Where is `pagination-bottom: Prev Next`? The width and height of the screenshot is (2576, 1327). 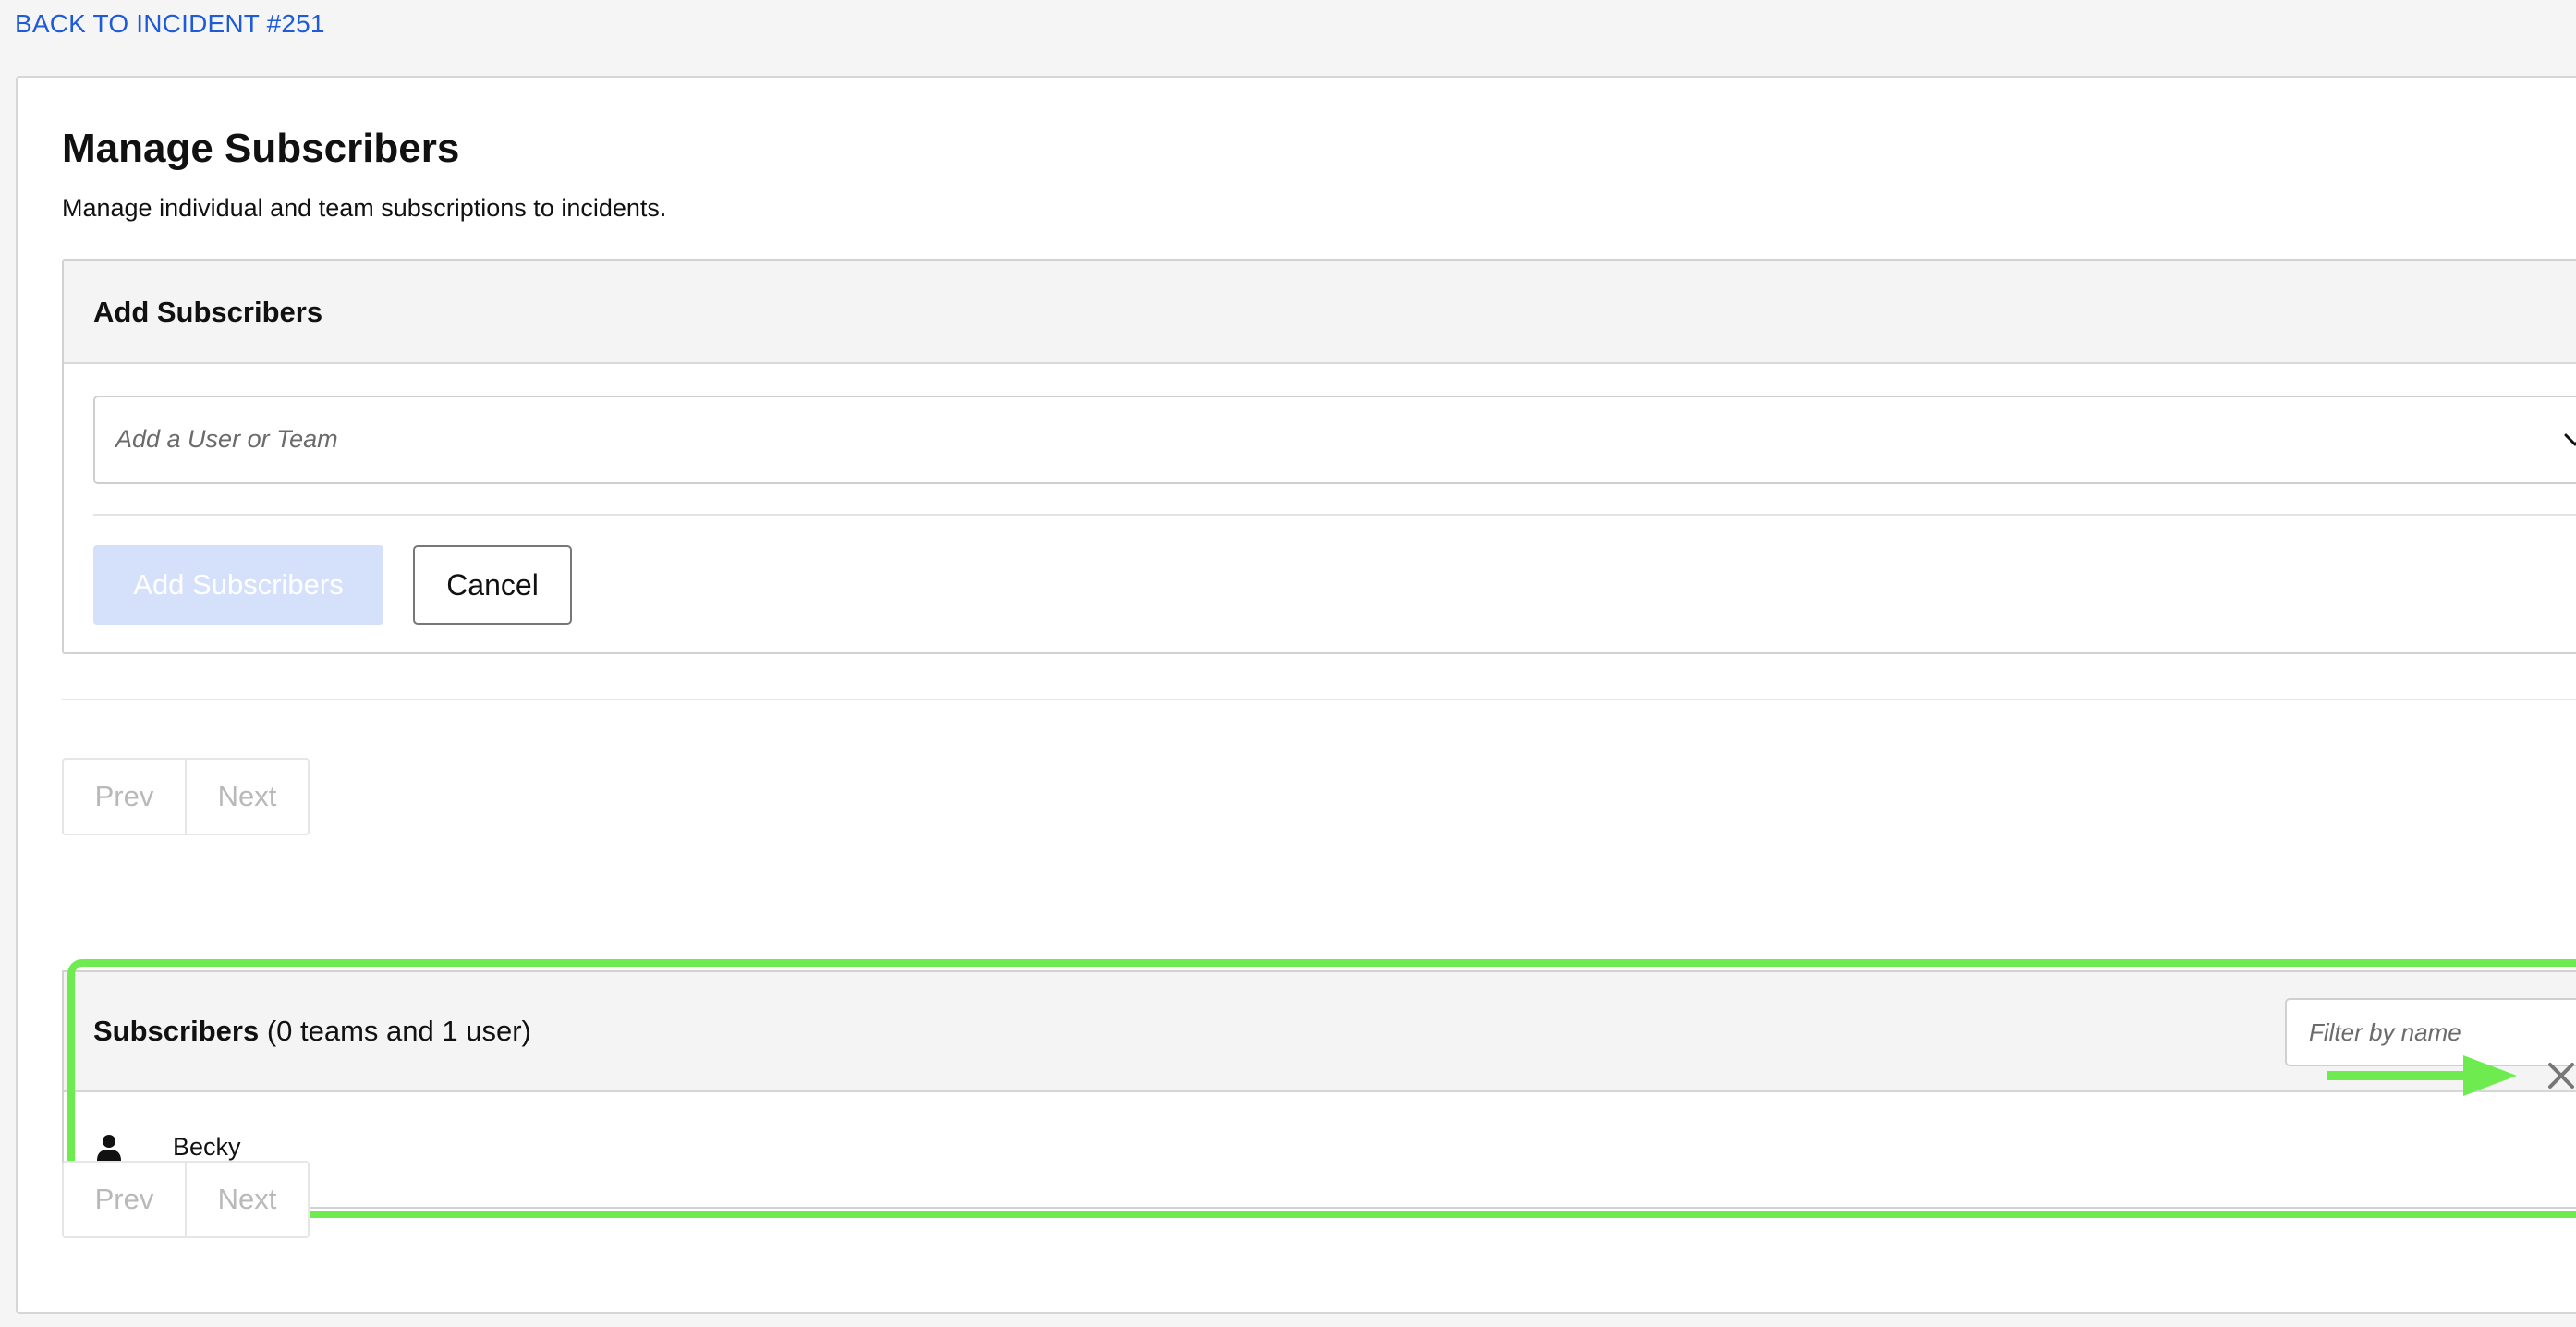
pagination-bottom: Prev Next is located at coordinates (186, 1199).